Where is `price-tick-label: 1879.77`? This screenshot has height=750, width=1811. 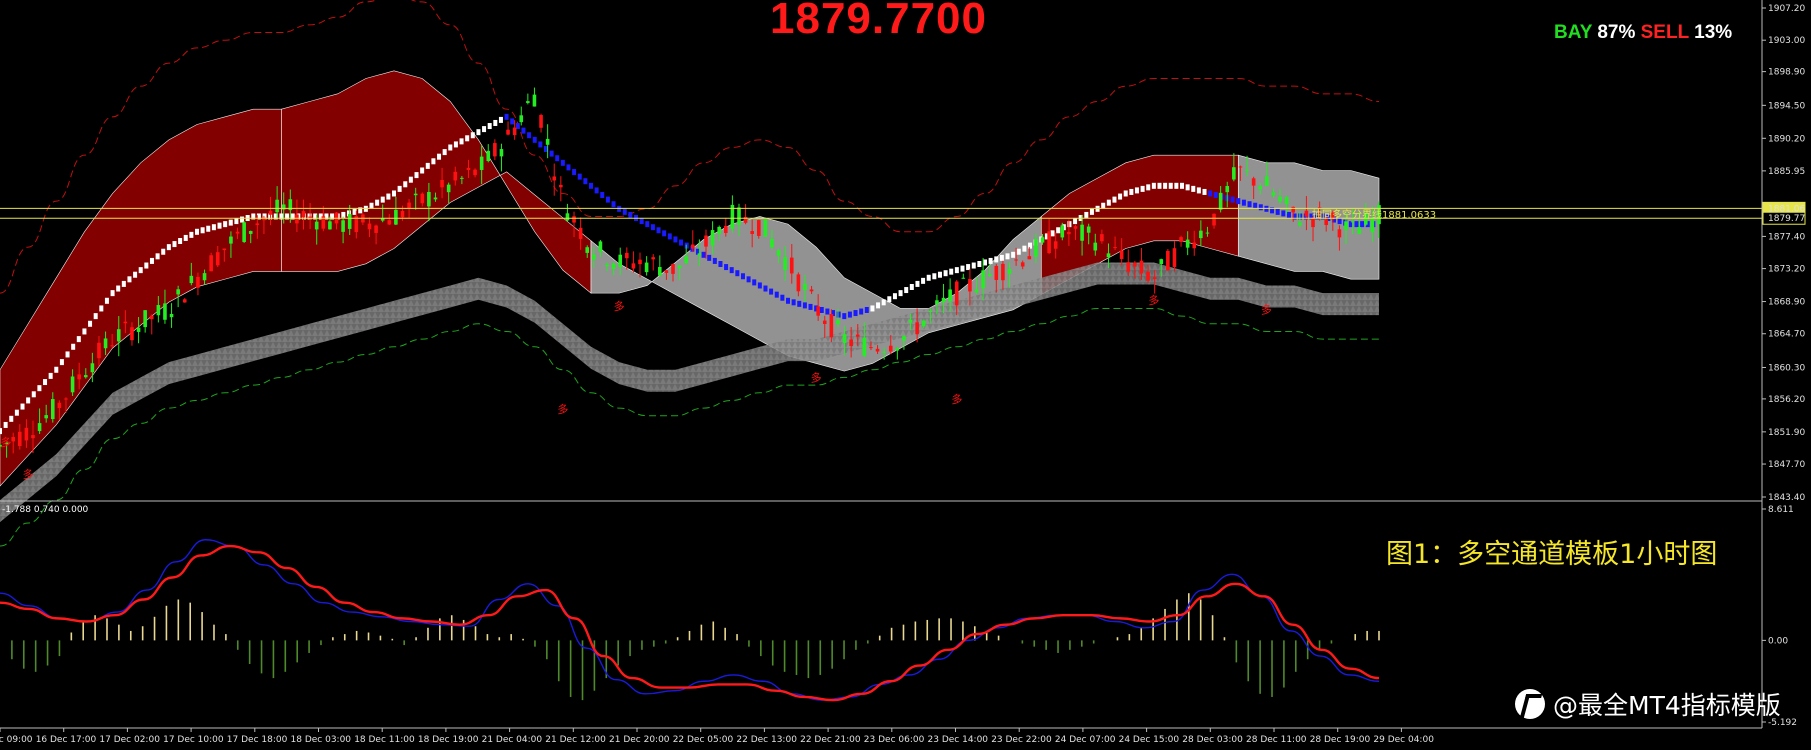 price-tick-label: 1879.77 is located at coordinates (1786, 219).